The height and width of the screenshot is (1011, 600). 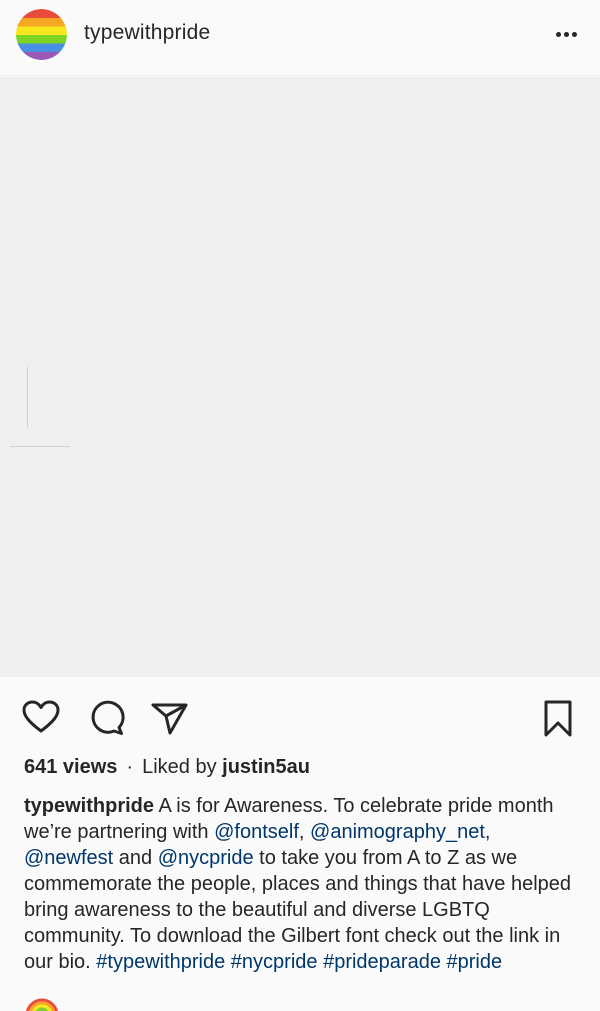 I want to click on hashtag-prideparade: #prideparade, so click(x=382, y=962).